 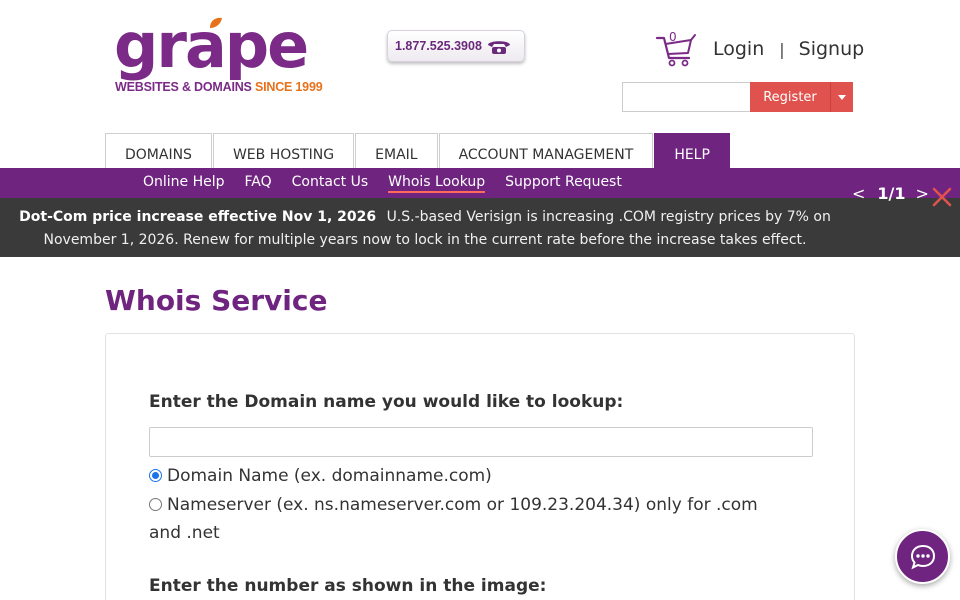 I want to click on phone-badge: 1.877.525.3908, so click(x=456, y=46).